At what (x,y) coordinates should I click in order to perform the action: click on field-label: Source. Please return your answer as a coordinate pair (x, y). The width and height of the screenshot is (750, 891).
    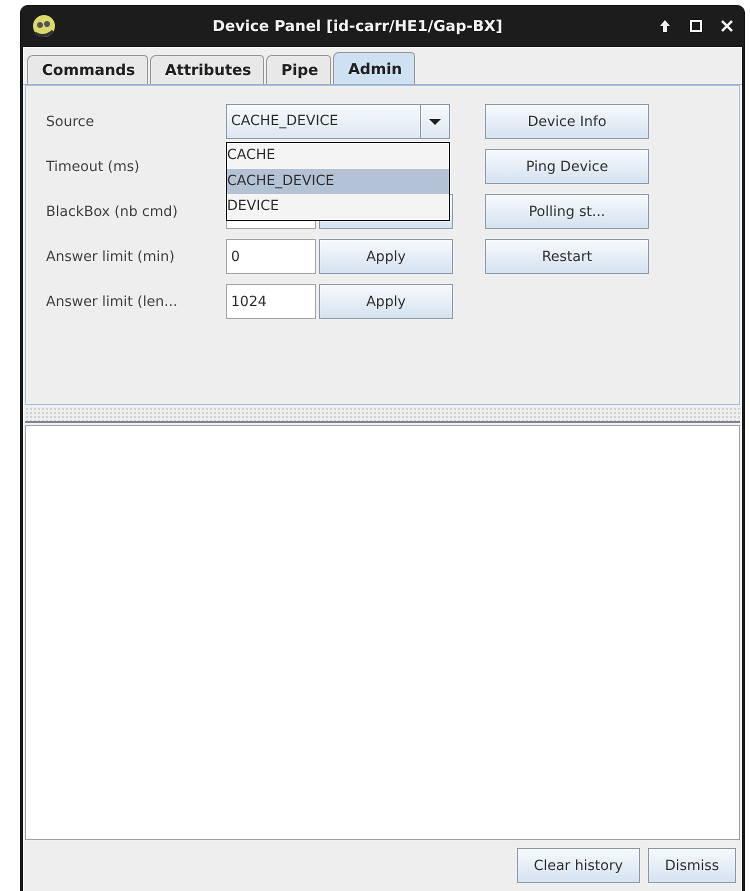
    Looking at the image, I should click on (71, 122).